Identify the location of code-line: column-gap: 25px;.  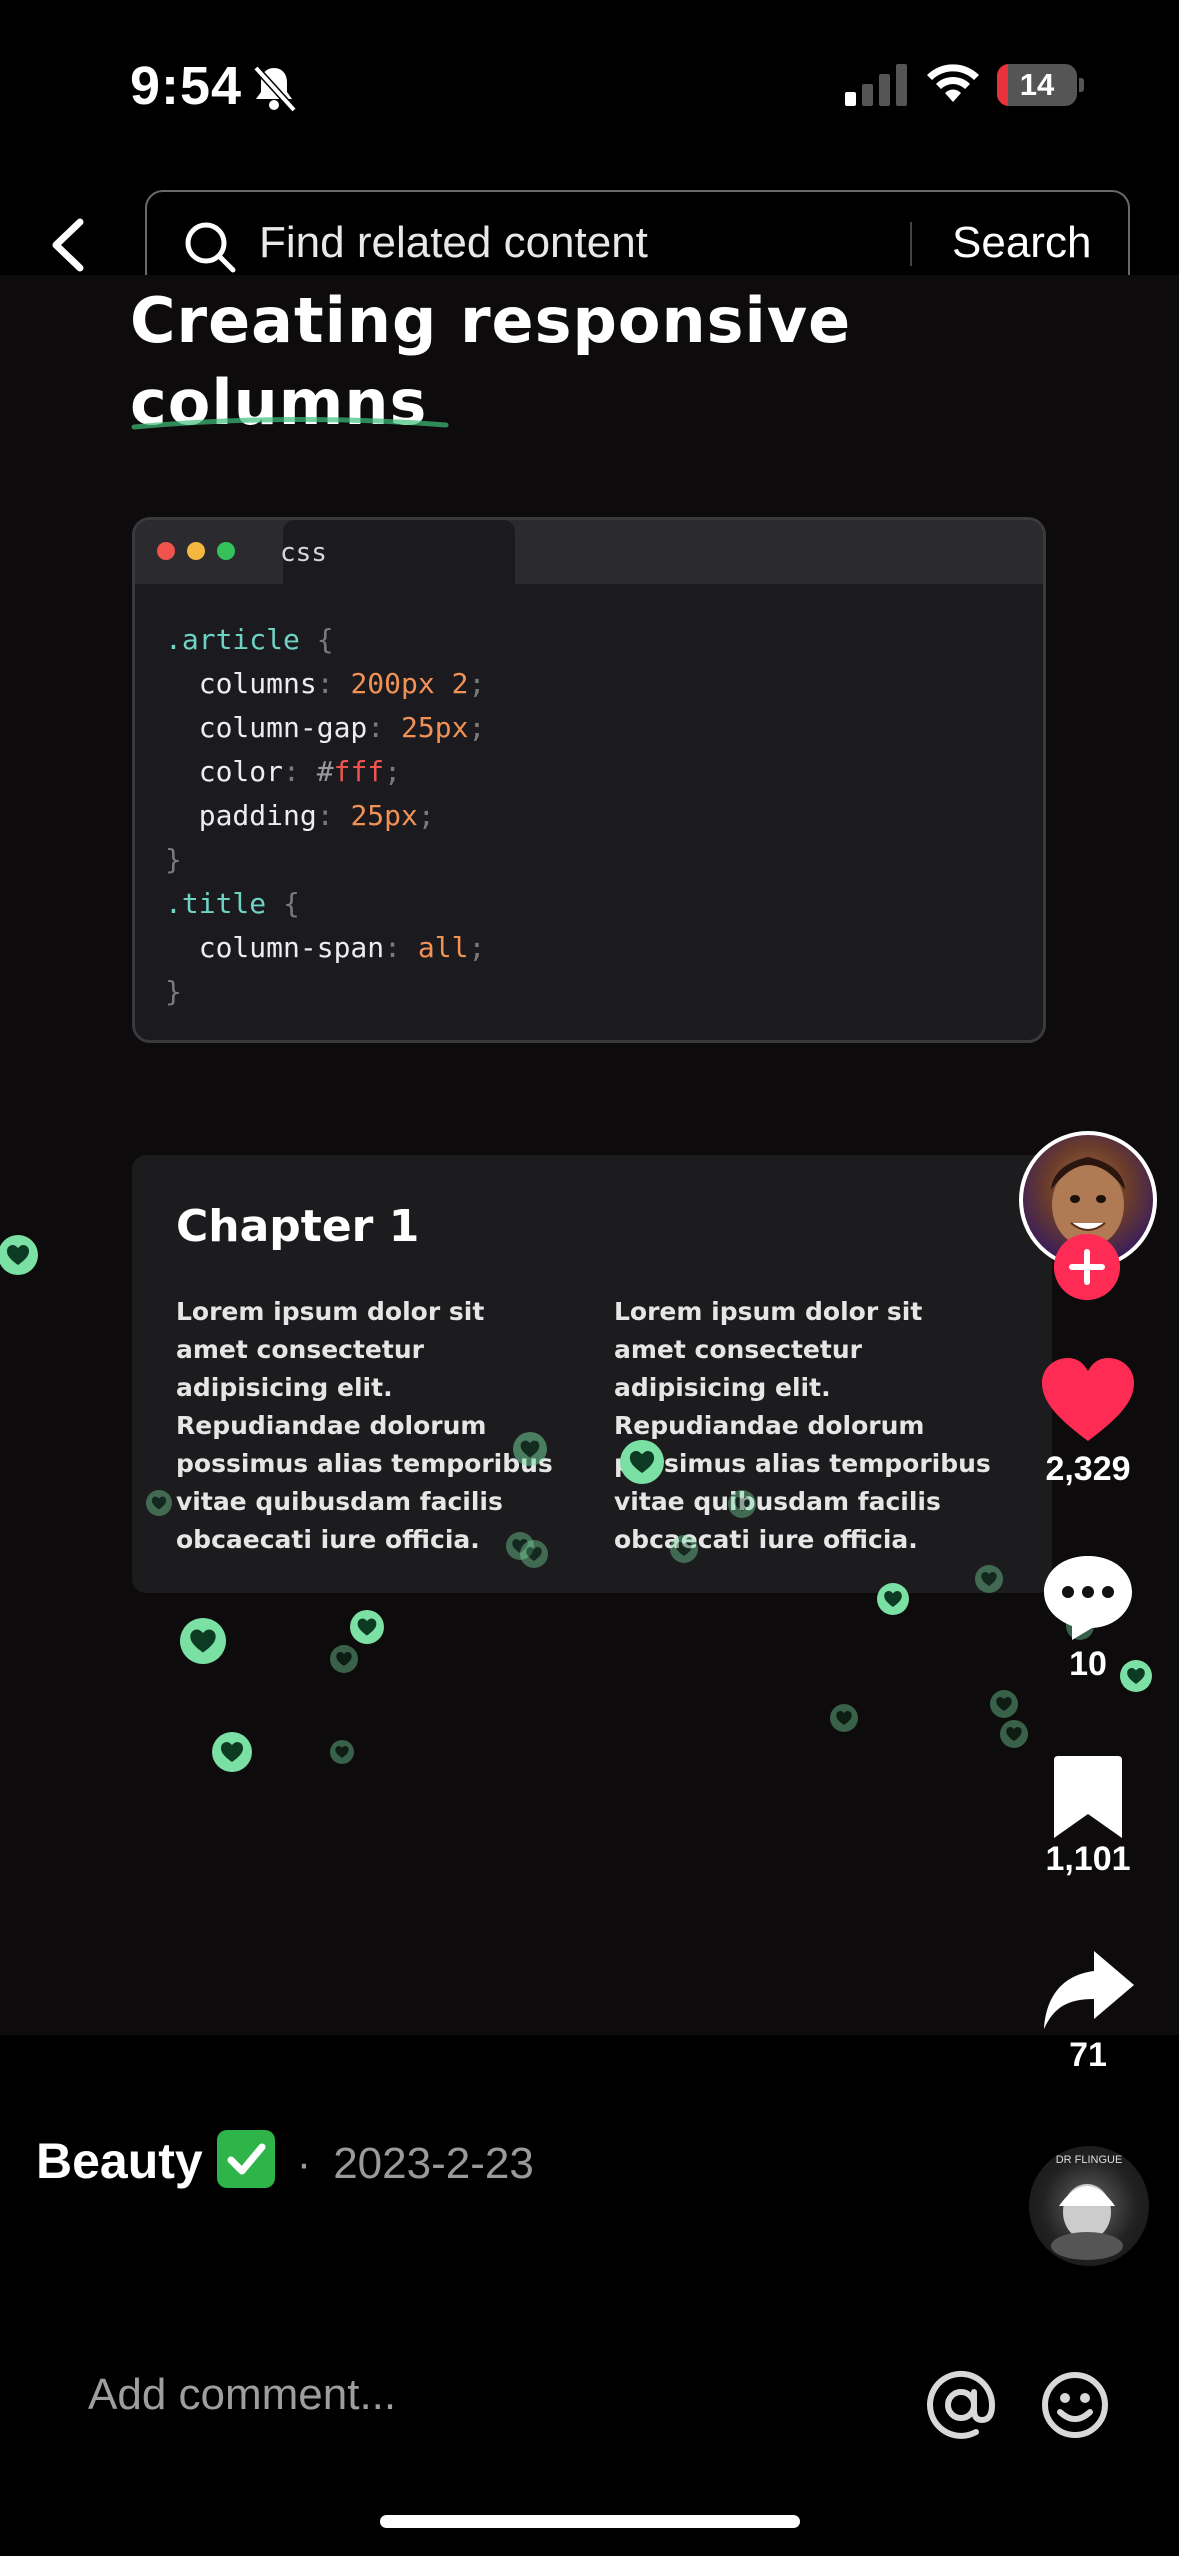
(325, 728).